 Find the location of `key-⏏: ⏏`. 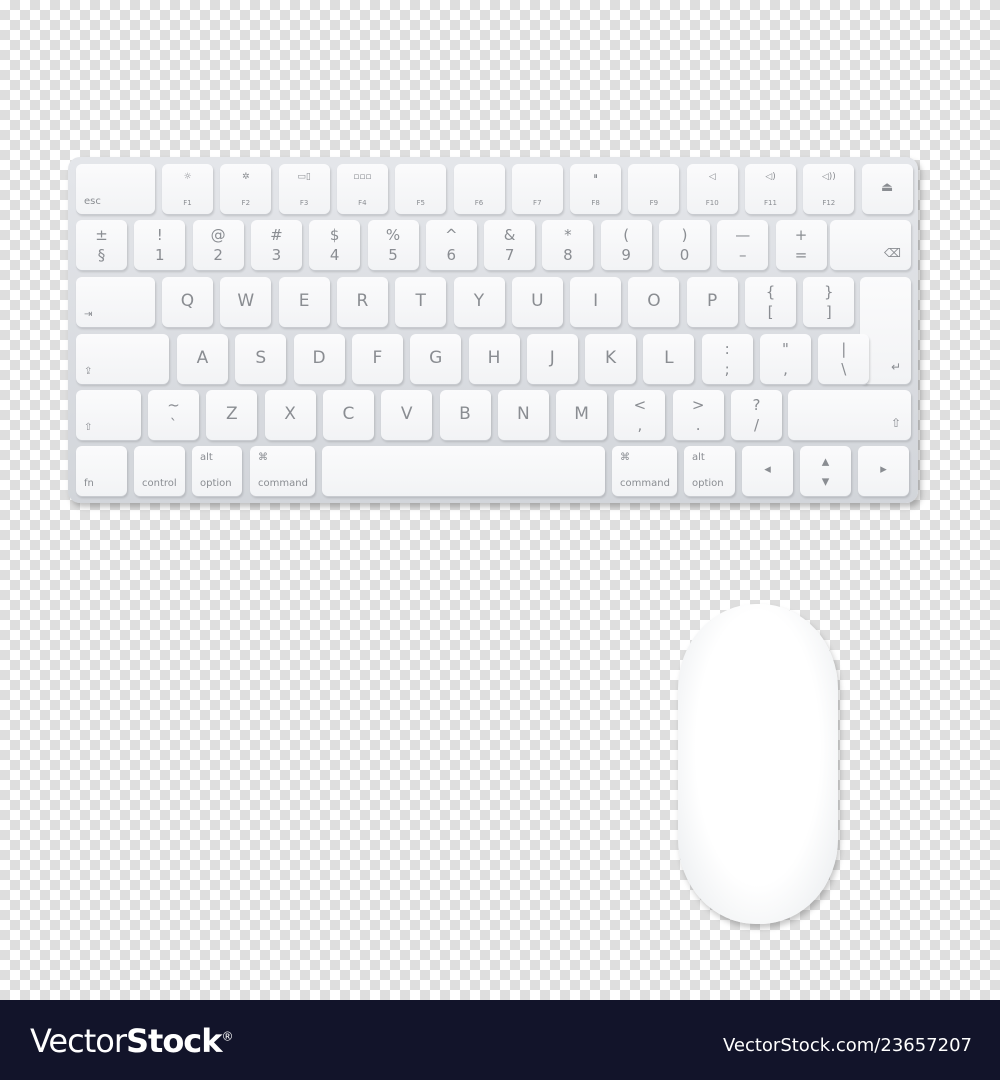

key-⏏: ⏏ is located at coordinates (887, 189).